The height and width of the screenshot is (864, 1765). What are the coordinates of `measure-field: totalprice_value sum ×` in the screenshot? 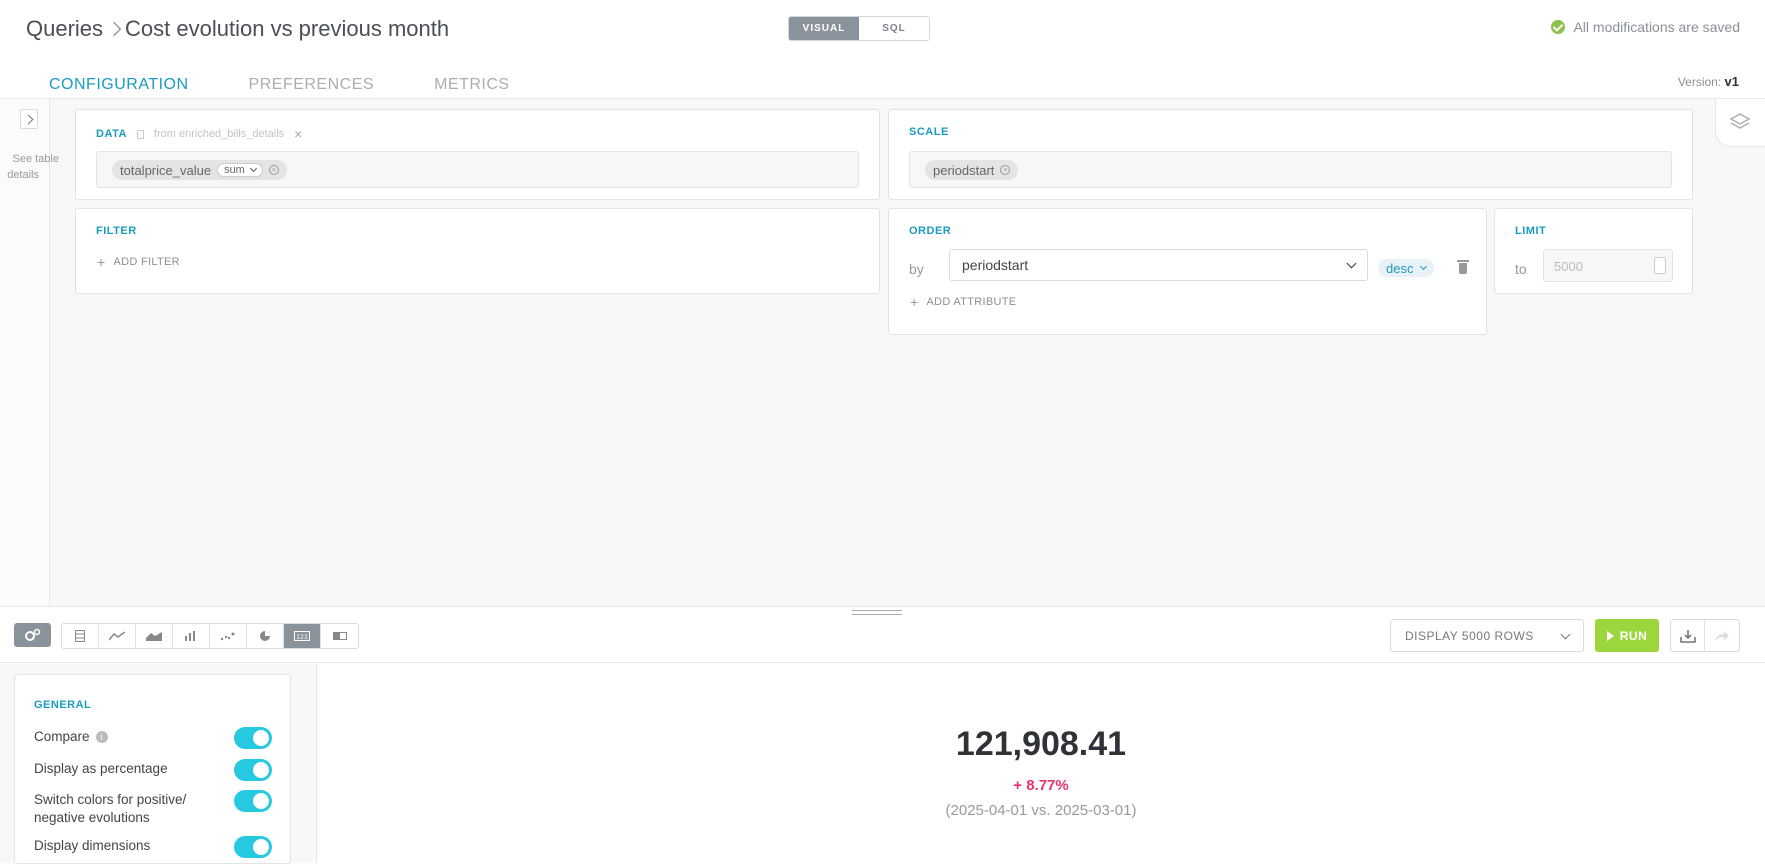 It's located at (477, 169).